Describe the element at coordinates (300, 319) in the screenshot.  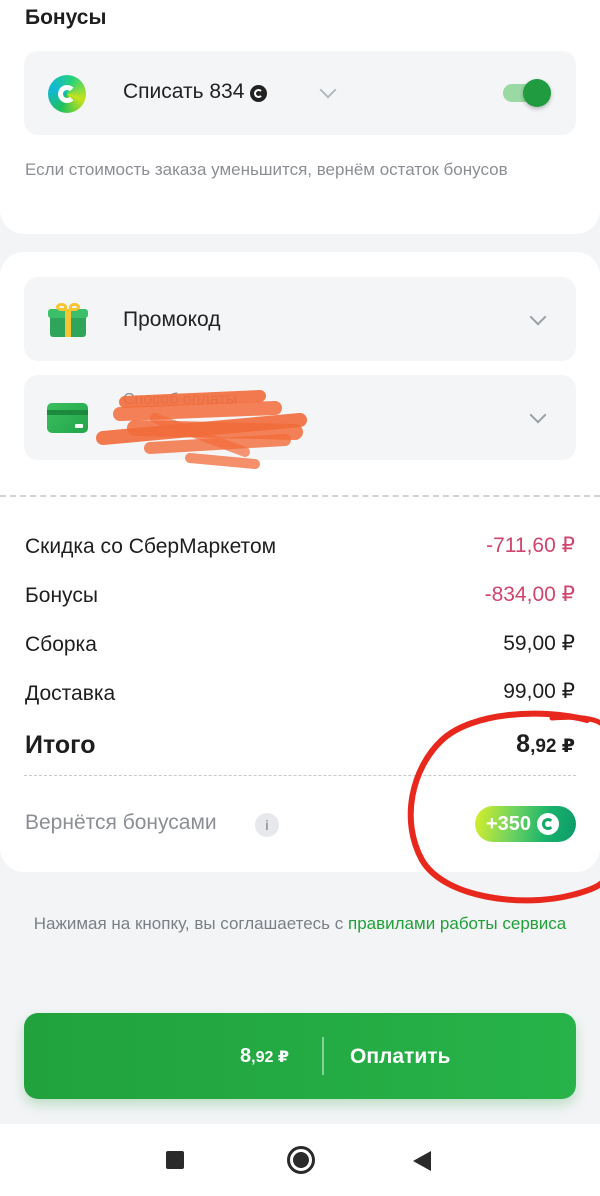
I see `promo-code-row` at that location.